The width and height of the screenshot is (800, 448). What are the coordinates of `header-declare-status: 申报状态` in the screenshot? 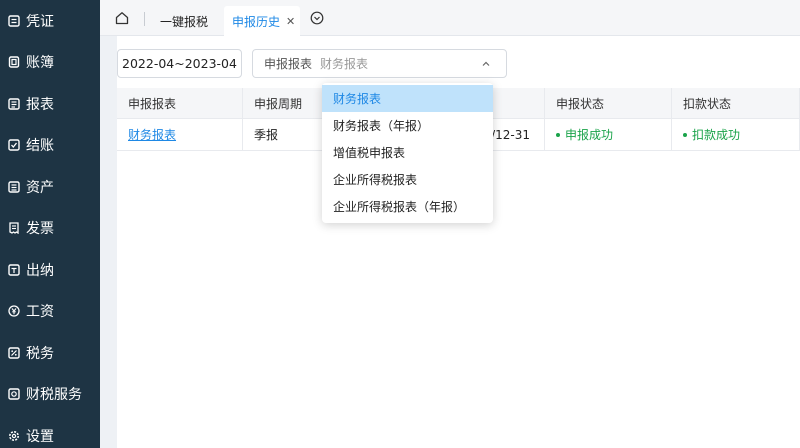 It's located at (608, 103).